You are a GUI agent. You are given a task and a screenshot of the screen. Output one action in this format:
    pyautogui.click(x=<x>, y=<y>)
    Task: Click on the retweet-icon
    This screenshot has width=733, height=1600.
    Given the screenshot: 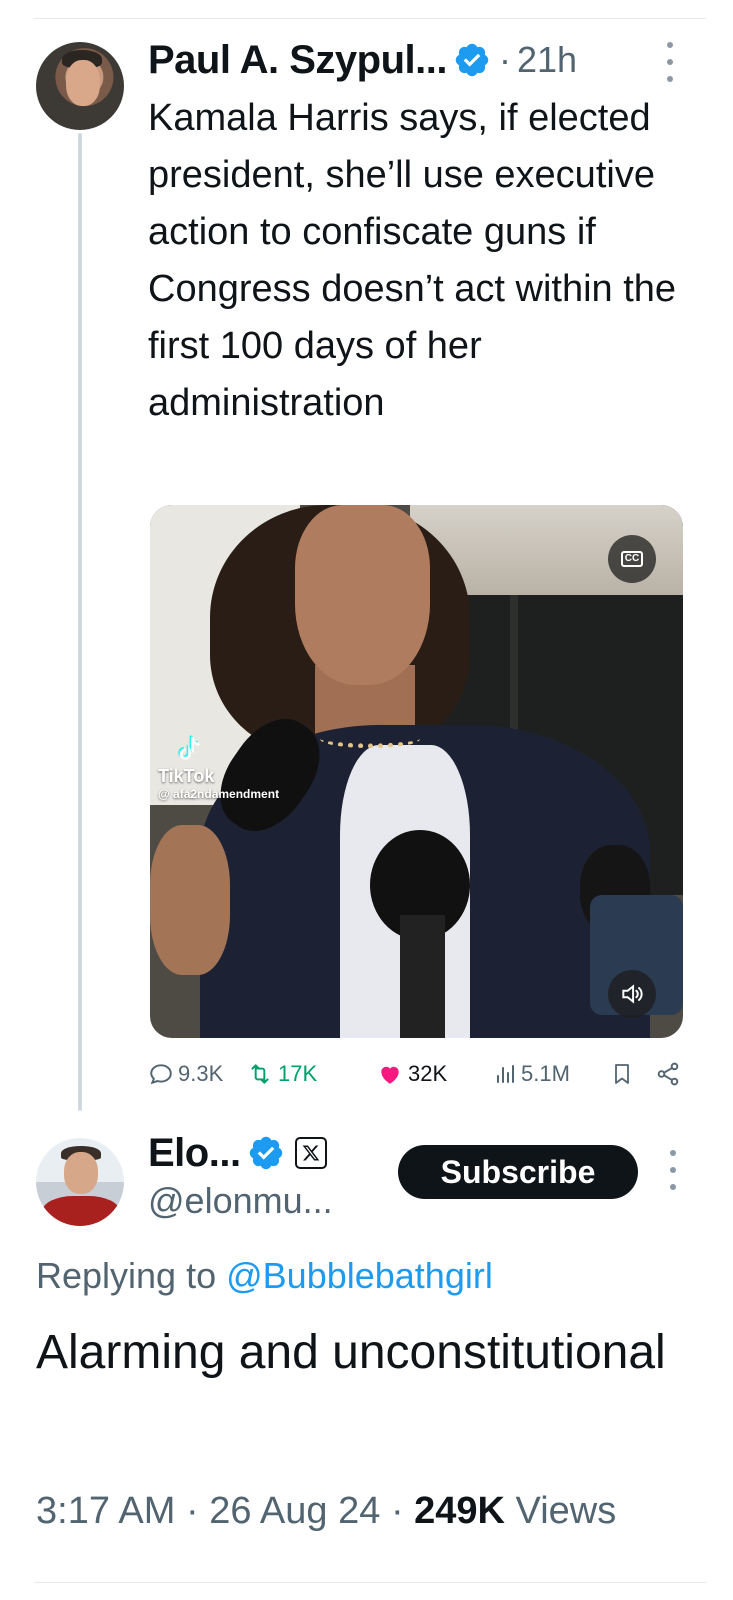 What is the action you would take?
    pyautogui.click(x=260, y=1074)
    